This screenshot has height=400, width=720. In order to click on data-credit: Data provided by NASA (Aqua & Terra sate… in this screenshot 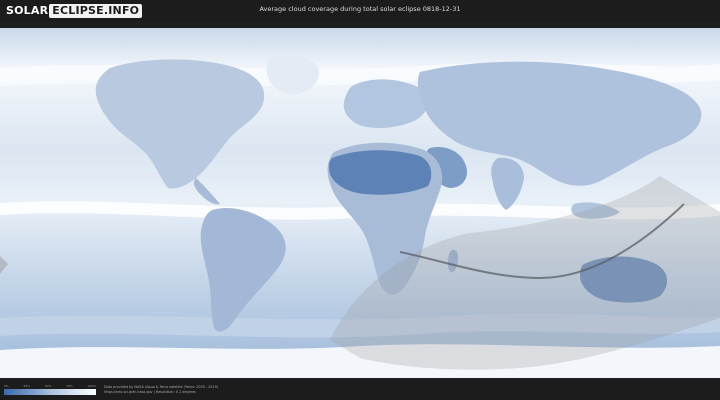, I will do `click(161, 390)`.